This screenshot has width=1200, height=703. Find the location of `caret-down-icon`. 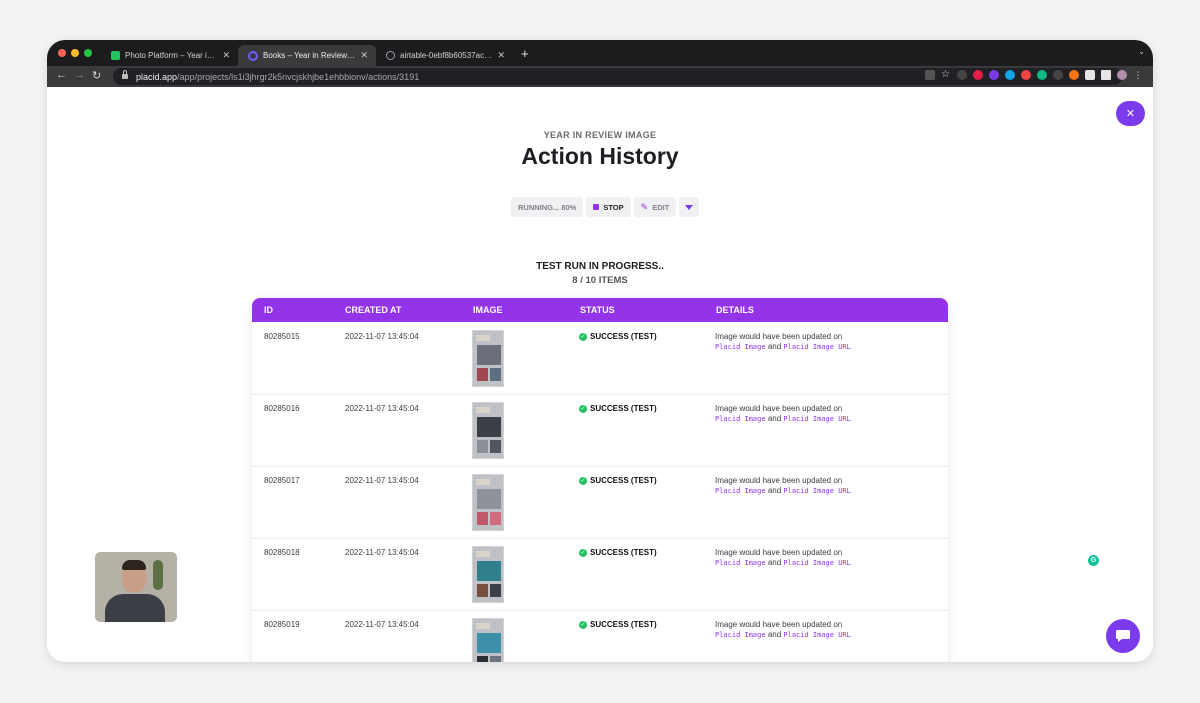

caret-down-icon is located at coordinates (689, 207).